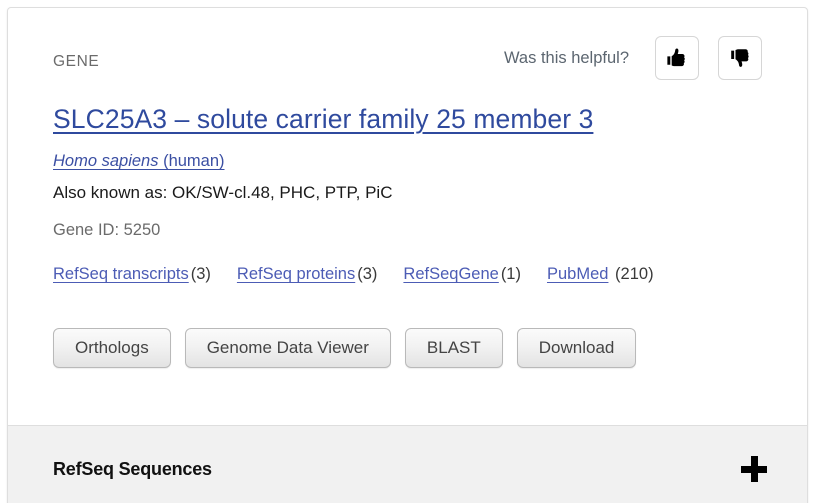  What do you see at coordinates (121, 274) in the screenshot?
I see `refseq-transcripts-link: RefSeq transcripts` at bounding box center [121, 274].